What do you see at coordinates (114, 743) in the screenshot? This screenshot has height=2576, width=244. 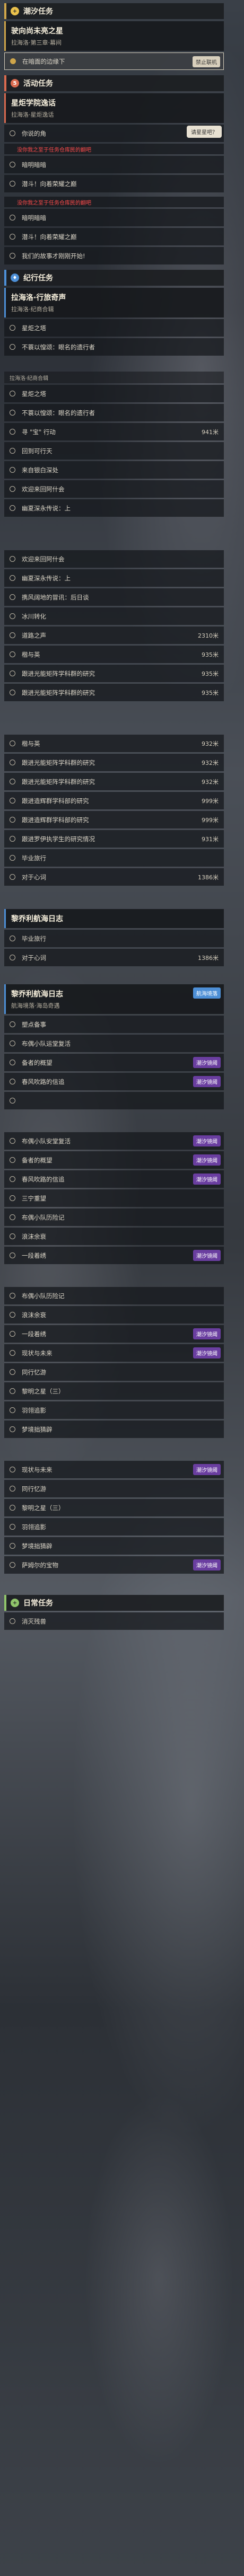 I see `quest-step: 楷与英 932米` at bounding box center [114, 743].